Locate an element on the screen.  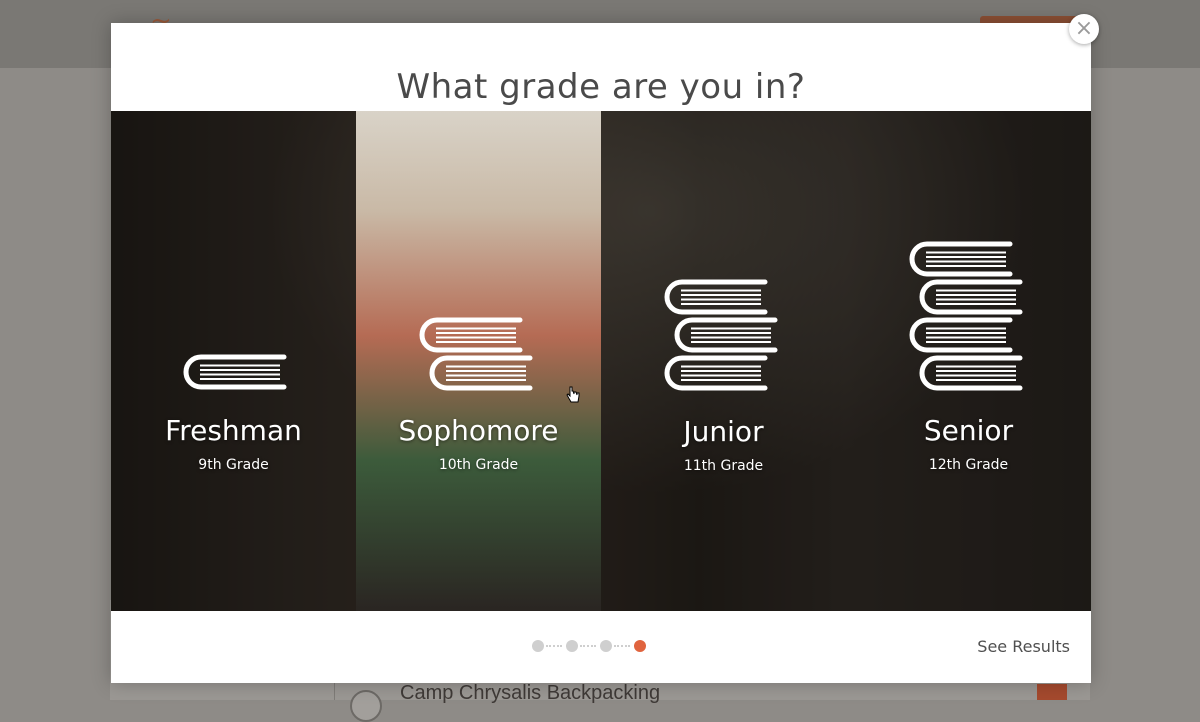
close-icon: × is located at coordinates (1084, 28).